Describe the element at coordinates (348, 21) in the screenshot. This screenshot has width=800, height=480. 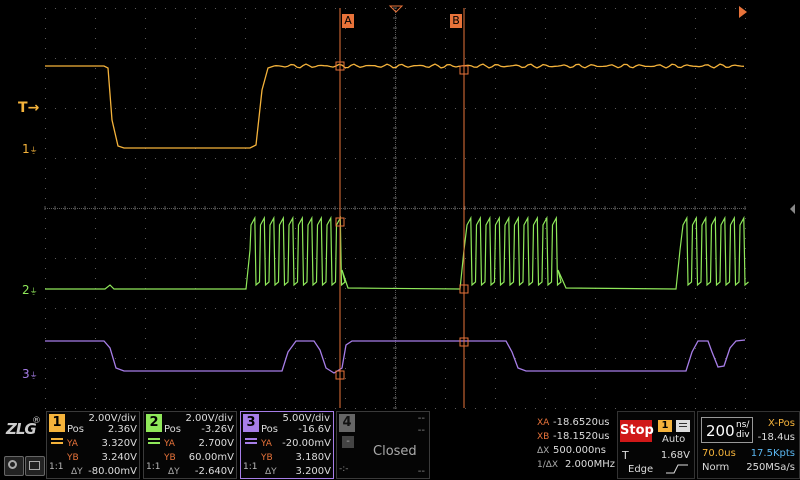
I see `cursor-a-tag: A` at that location.